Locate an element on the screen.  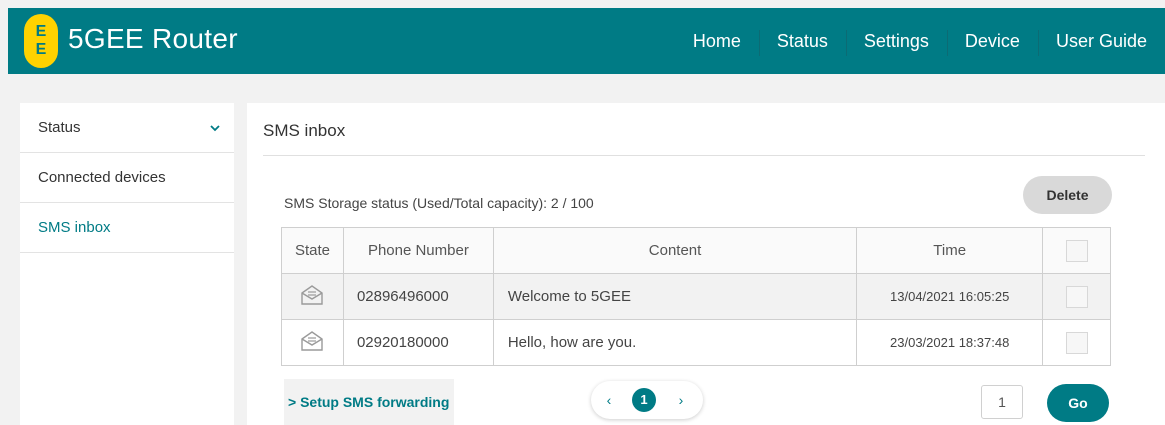
time-cell: 23/03/2021 18:37:48 is located at coordinates (950, 342).